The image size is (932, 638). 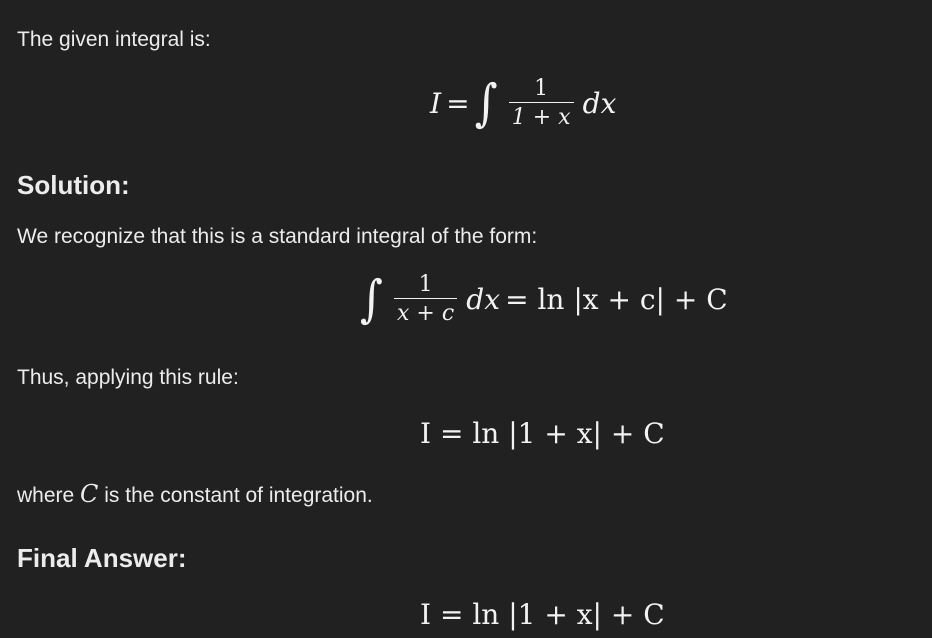 What do you see at coordinates (426, 312) in the screenshot?
I see `eq2-denominator: x + c` at bounding box center [426, 312].